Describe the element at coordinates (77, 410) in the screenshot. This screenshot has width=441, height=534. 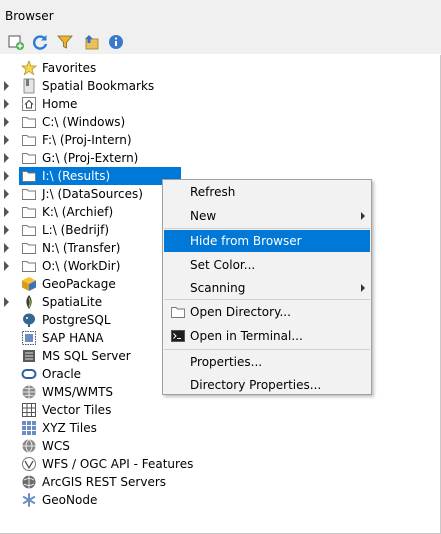
I see `tree-item-label: Vector Tiles` at that location.